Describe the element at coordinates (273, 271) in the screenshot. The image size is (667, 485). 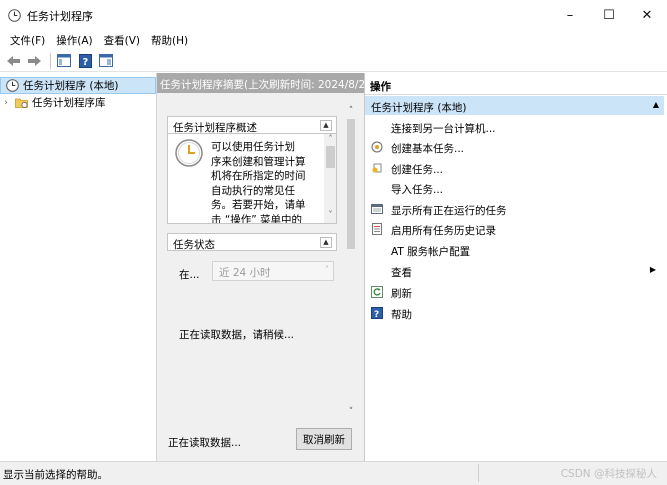
I see `status-range-dropdown: 近 24 小时 ˅` at that location.